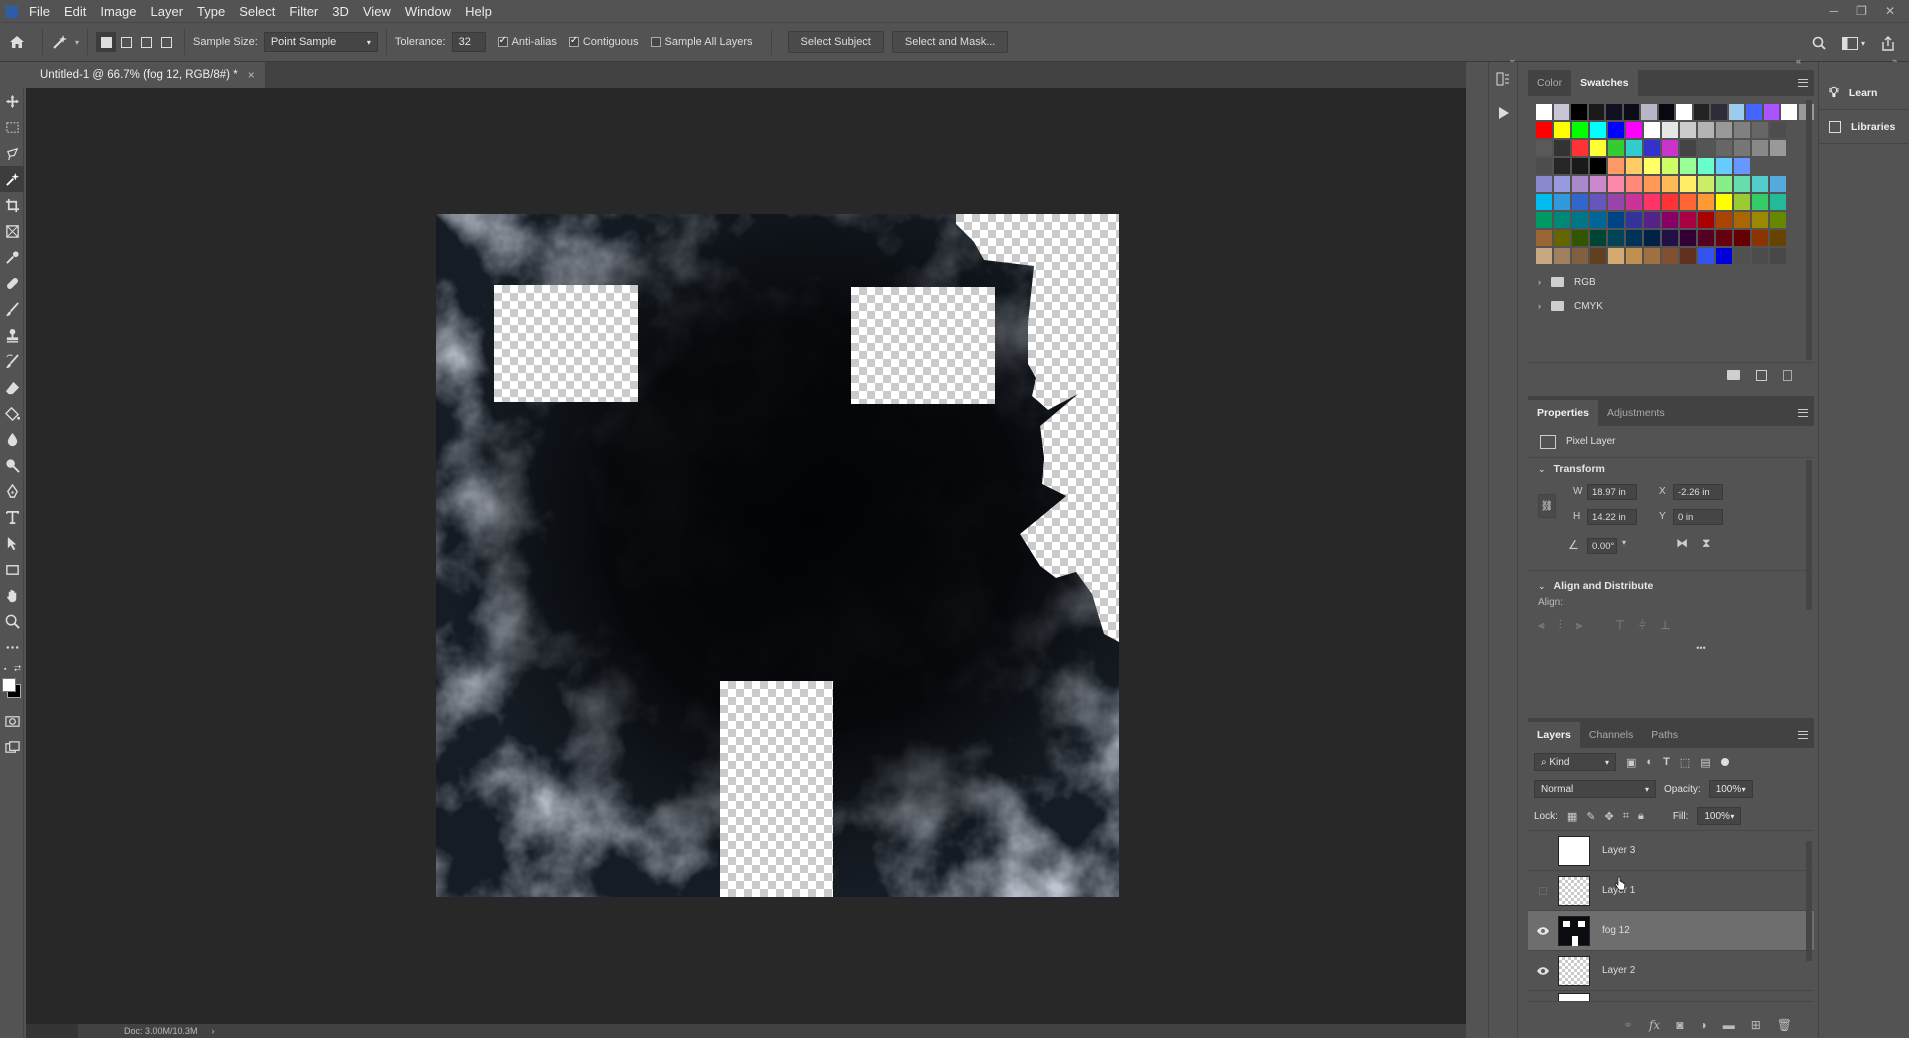 The image size is (1909, 1038). What do you see at coordinates (1560, 625) in the screenshot?
I see `align-center-h-icon: ⫶` at bounding box center [1560, 625].